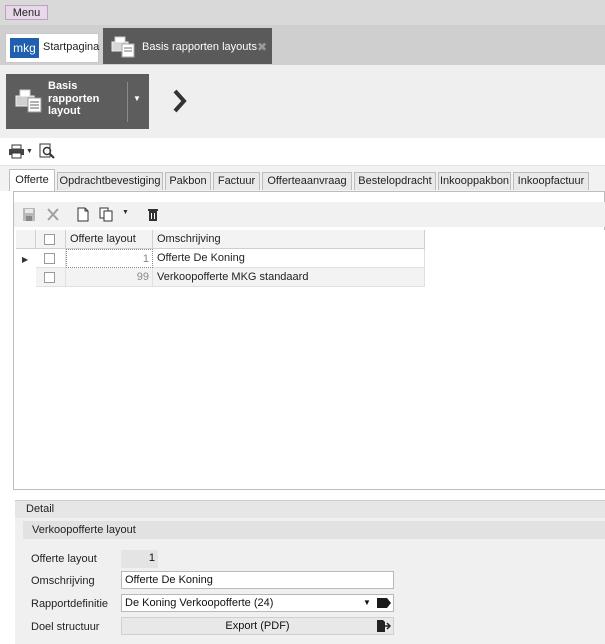 This screenshot has width=605, height=644. I want to click on save-icon, so click(29, 214).